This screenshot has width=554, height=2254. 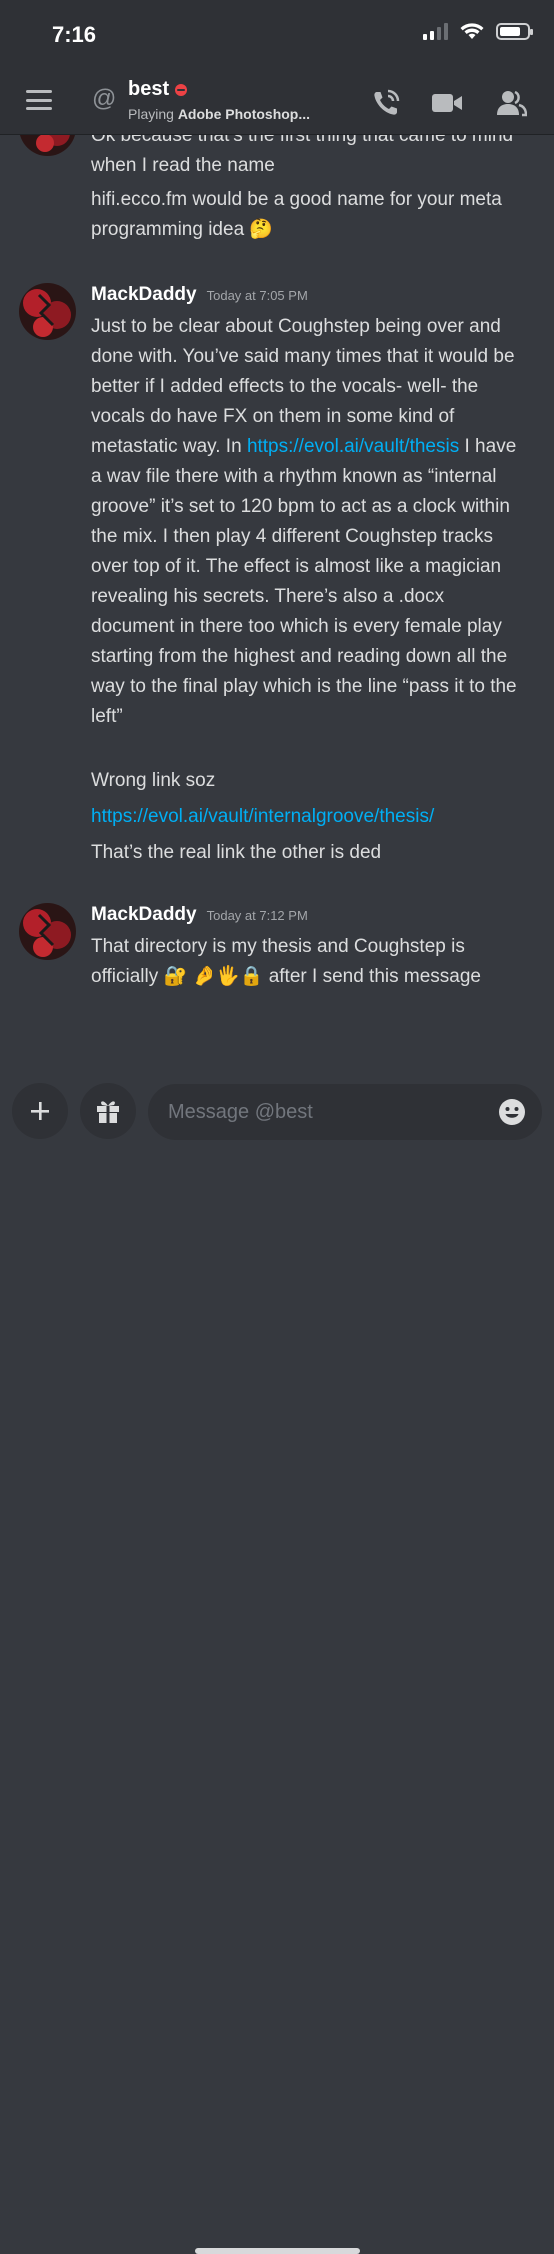 I want to click on wifi-icon, so click(x=472, y=31).